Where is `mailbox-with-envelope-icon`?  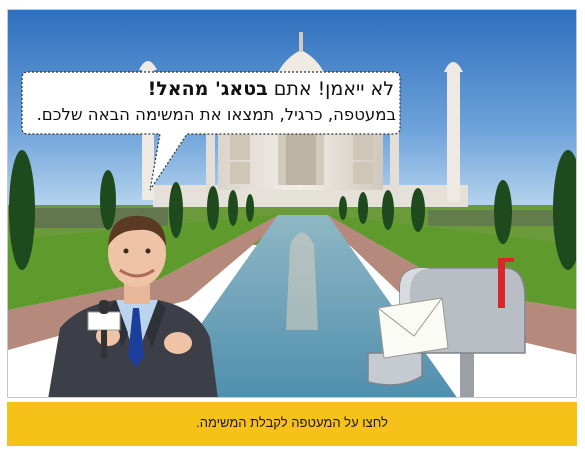 mailbox-with-envelope-icon is located at coordinates (413, 328).